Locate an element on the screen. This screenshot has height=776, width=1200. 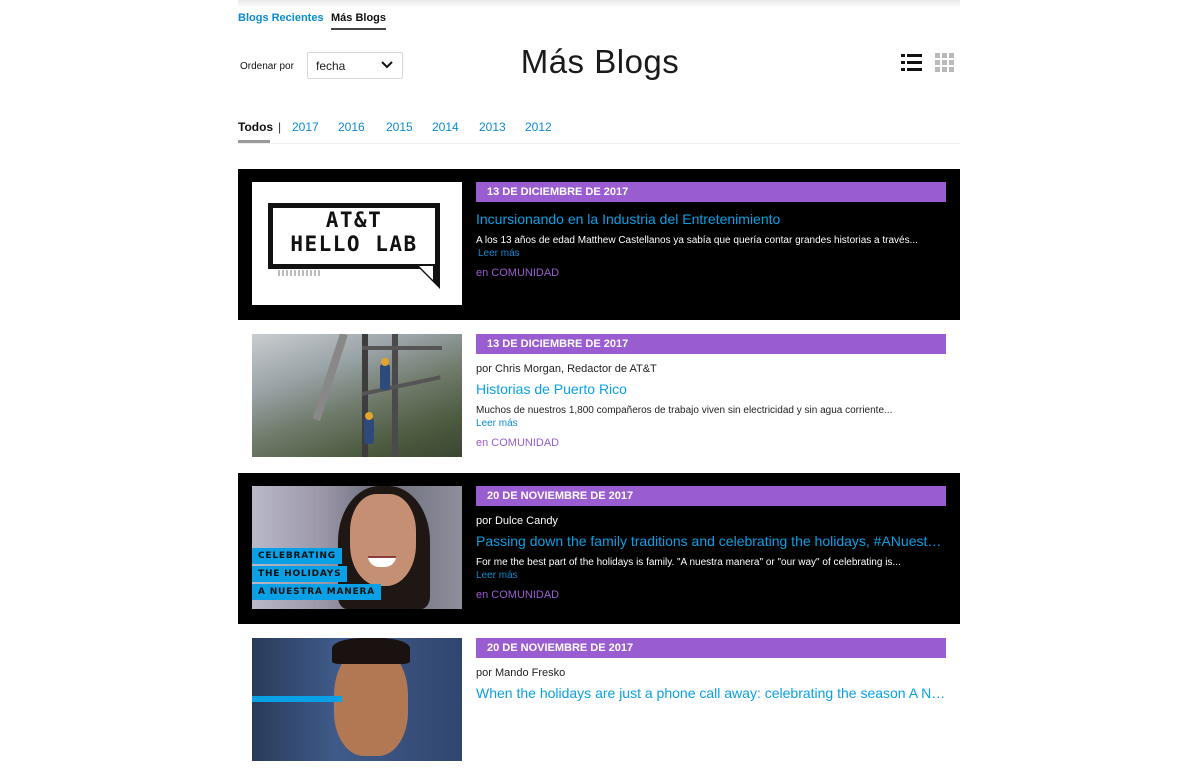
logo-shadow is located at coordinates (300, 273).